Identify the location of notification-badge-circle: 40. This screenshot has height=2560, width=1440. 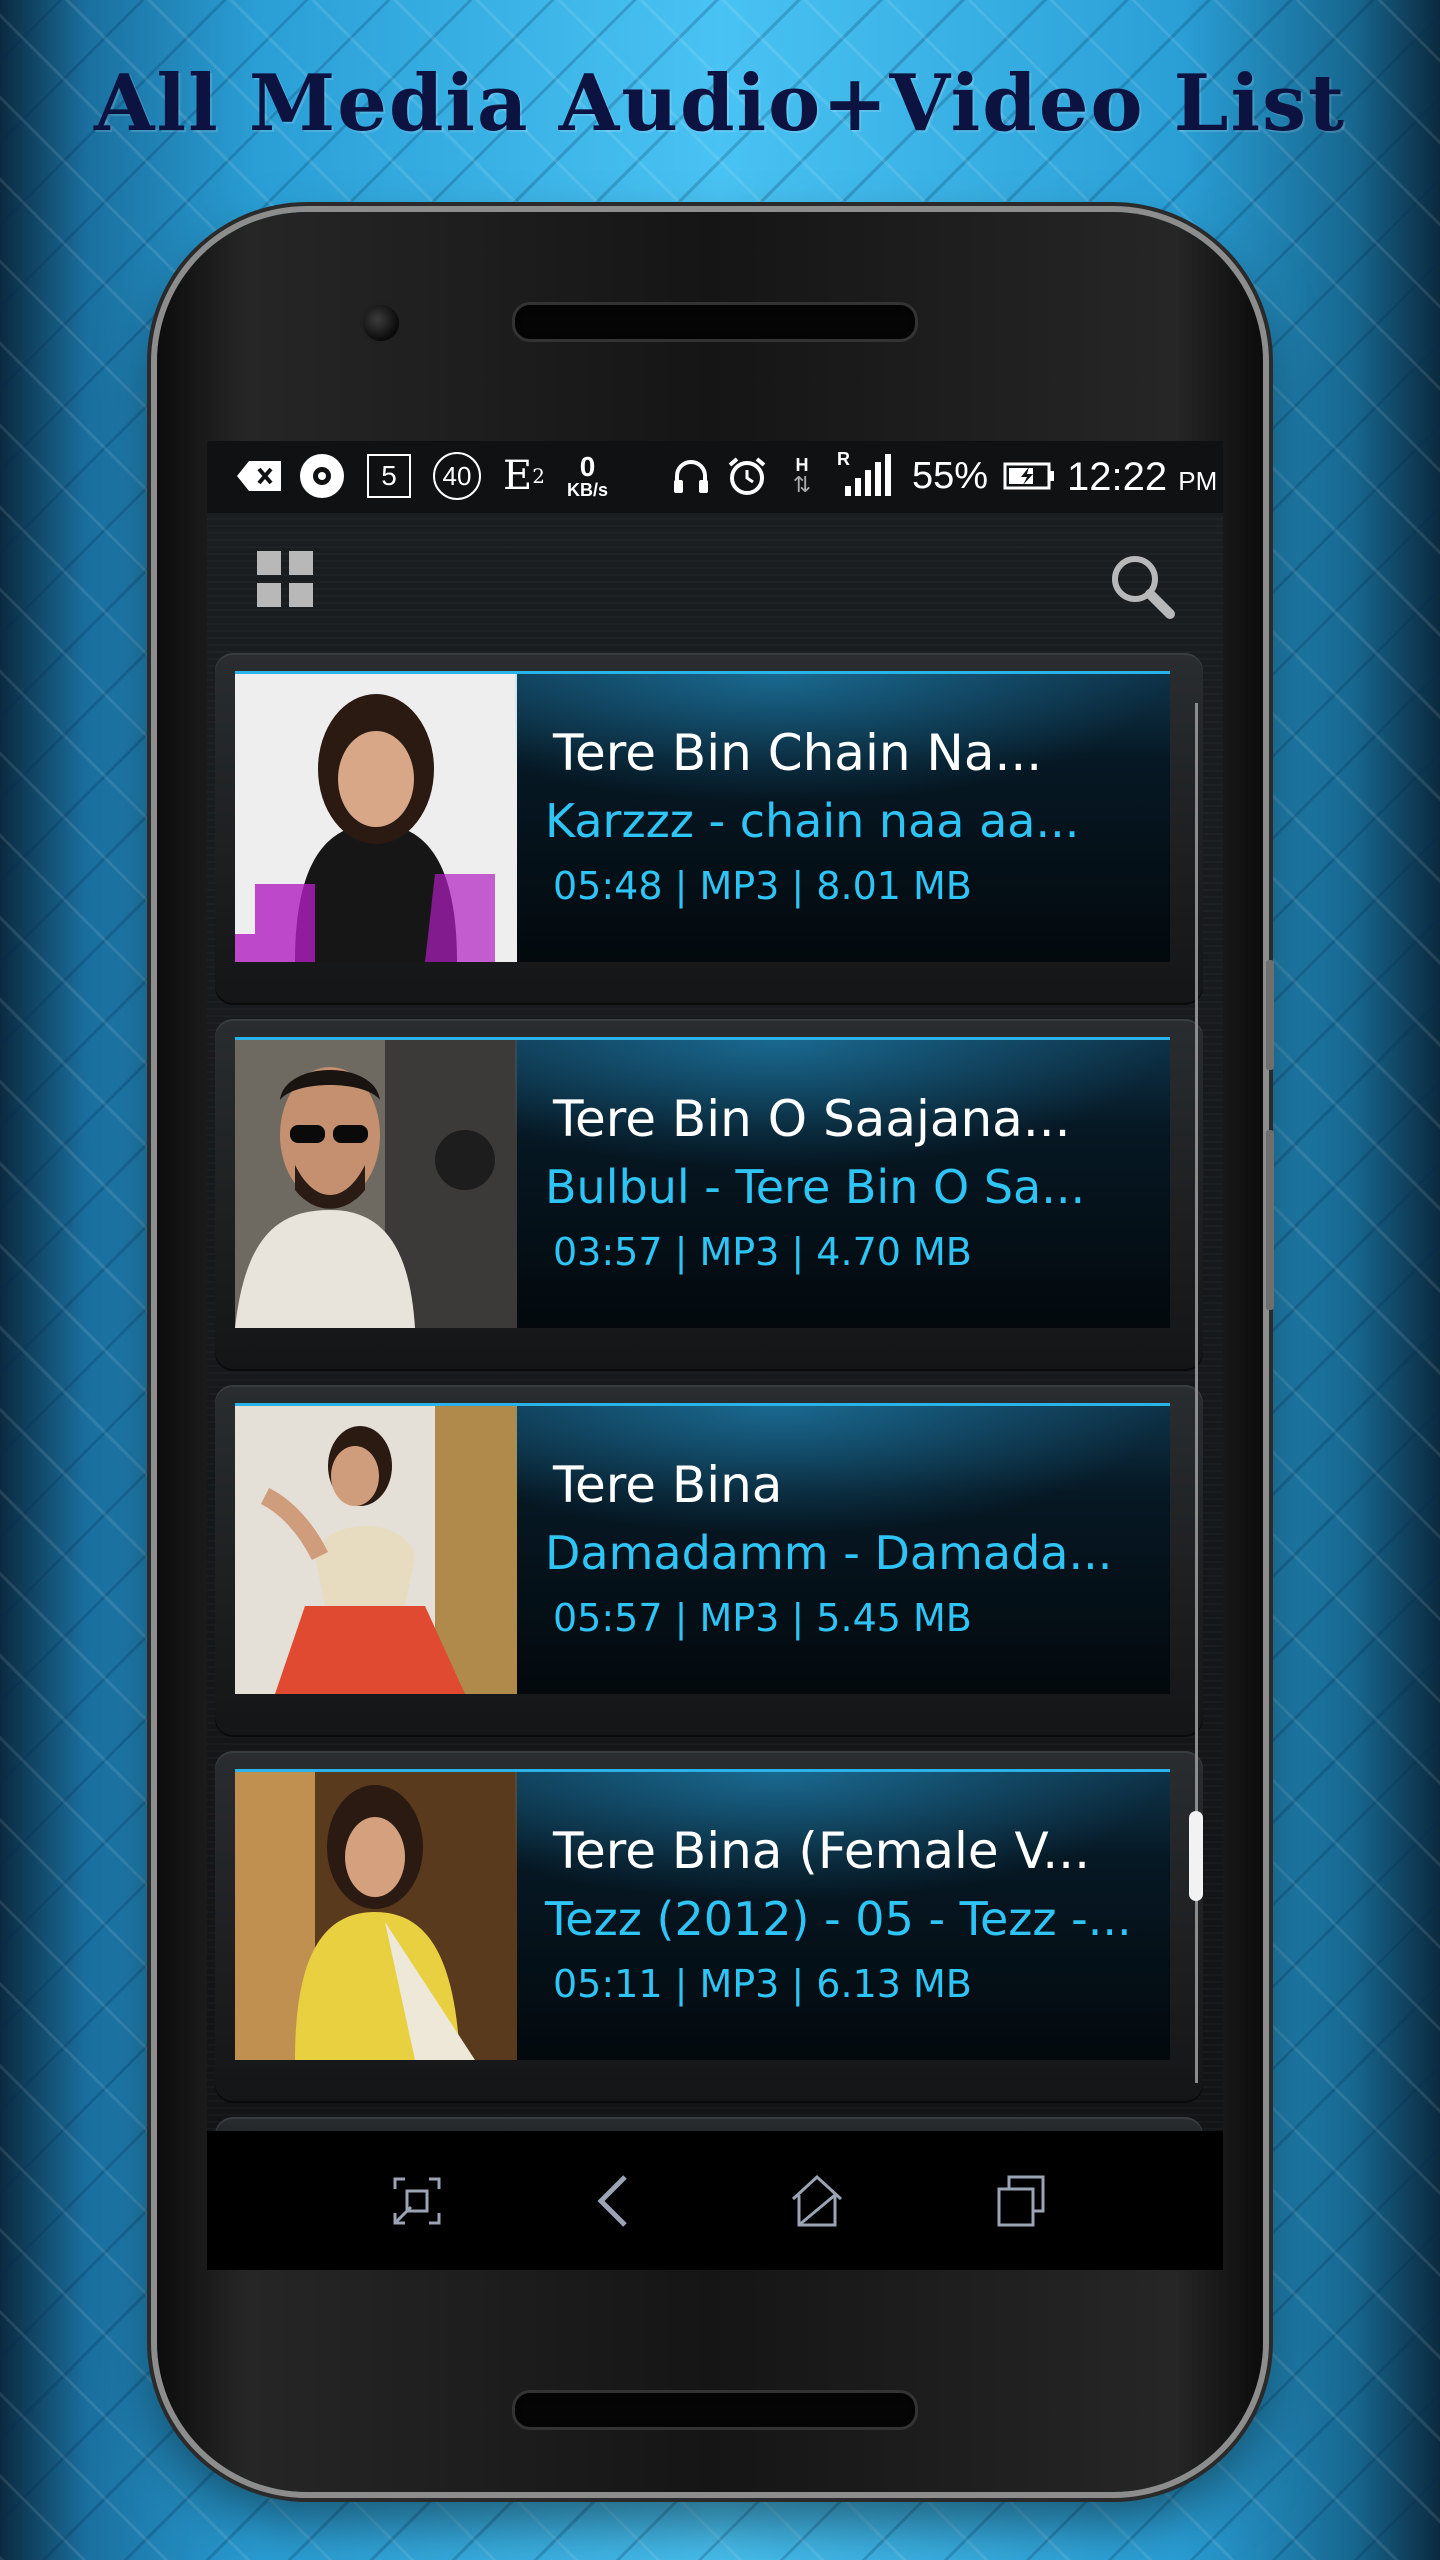
(457, 476).